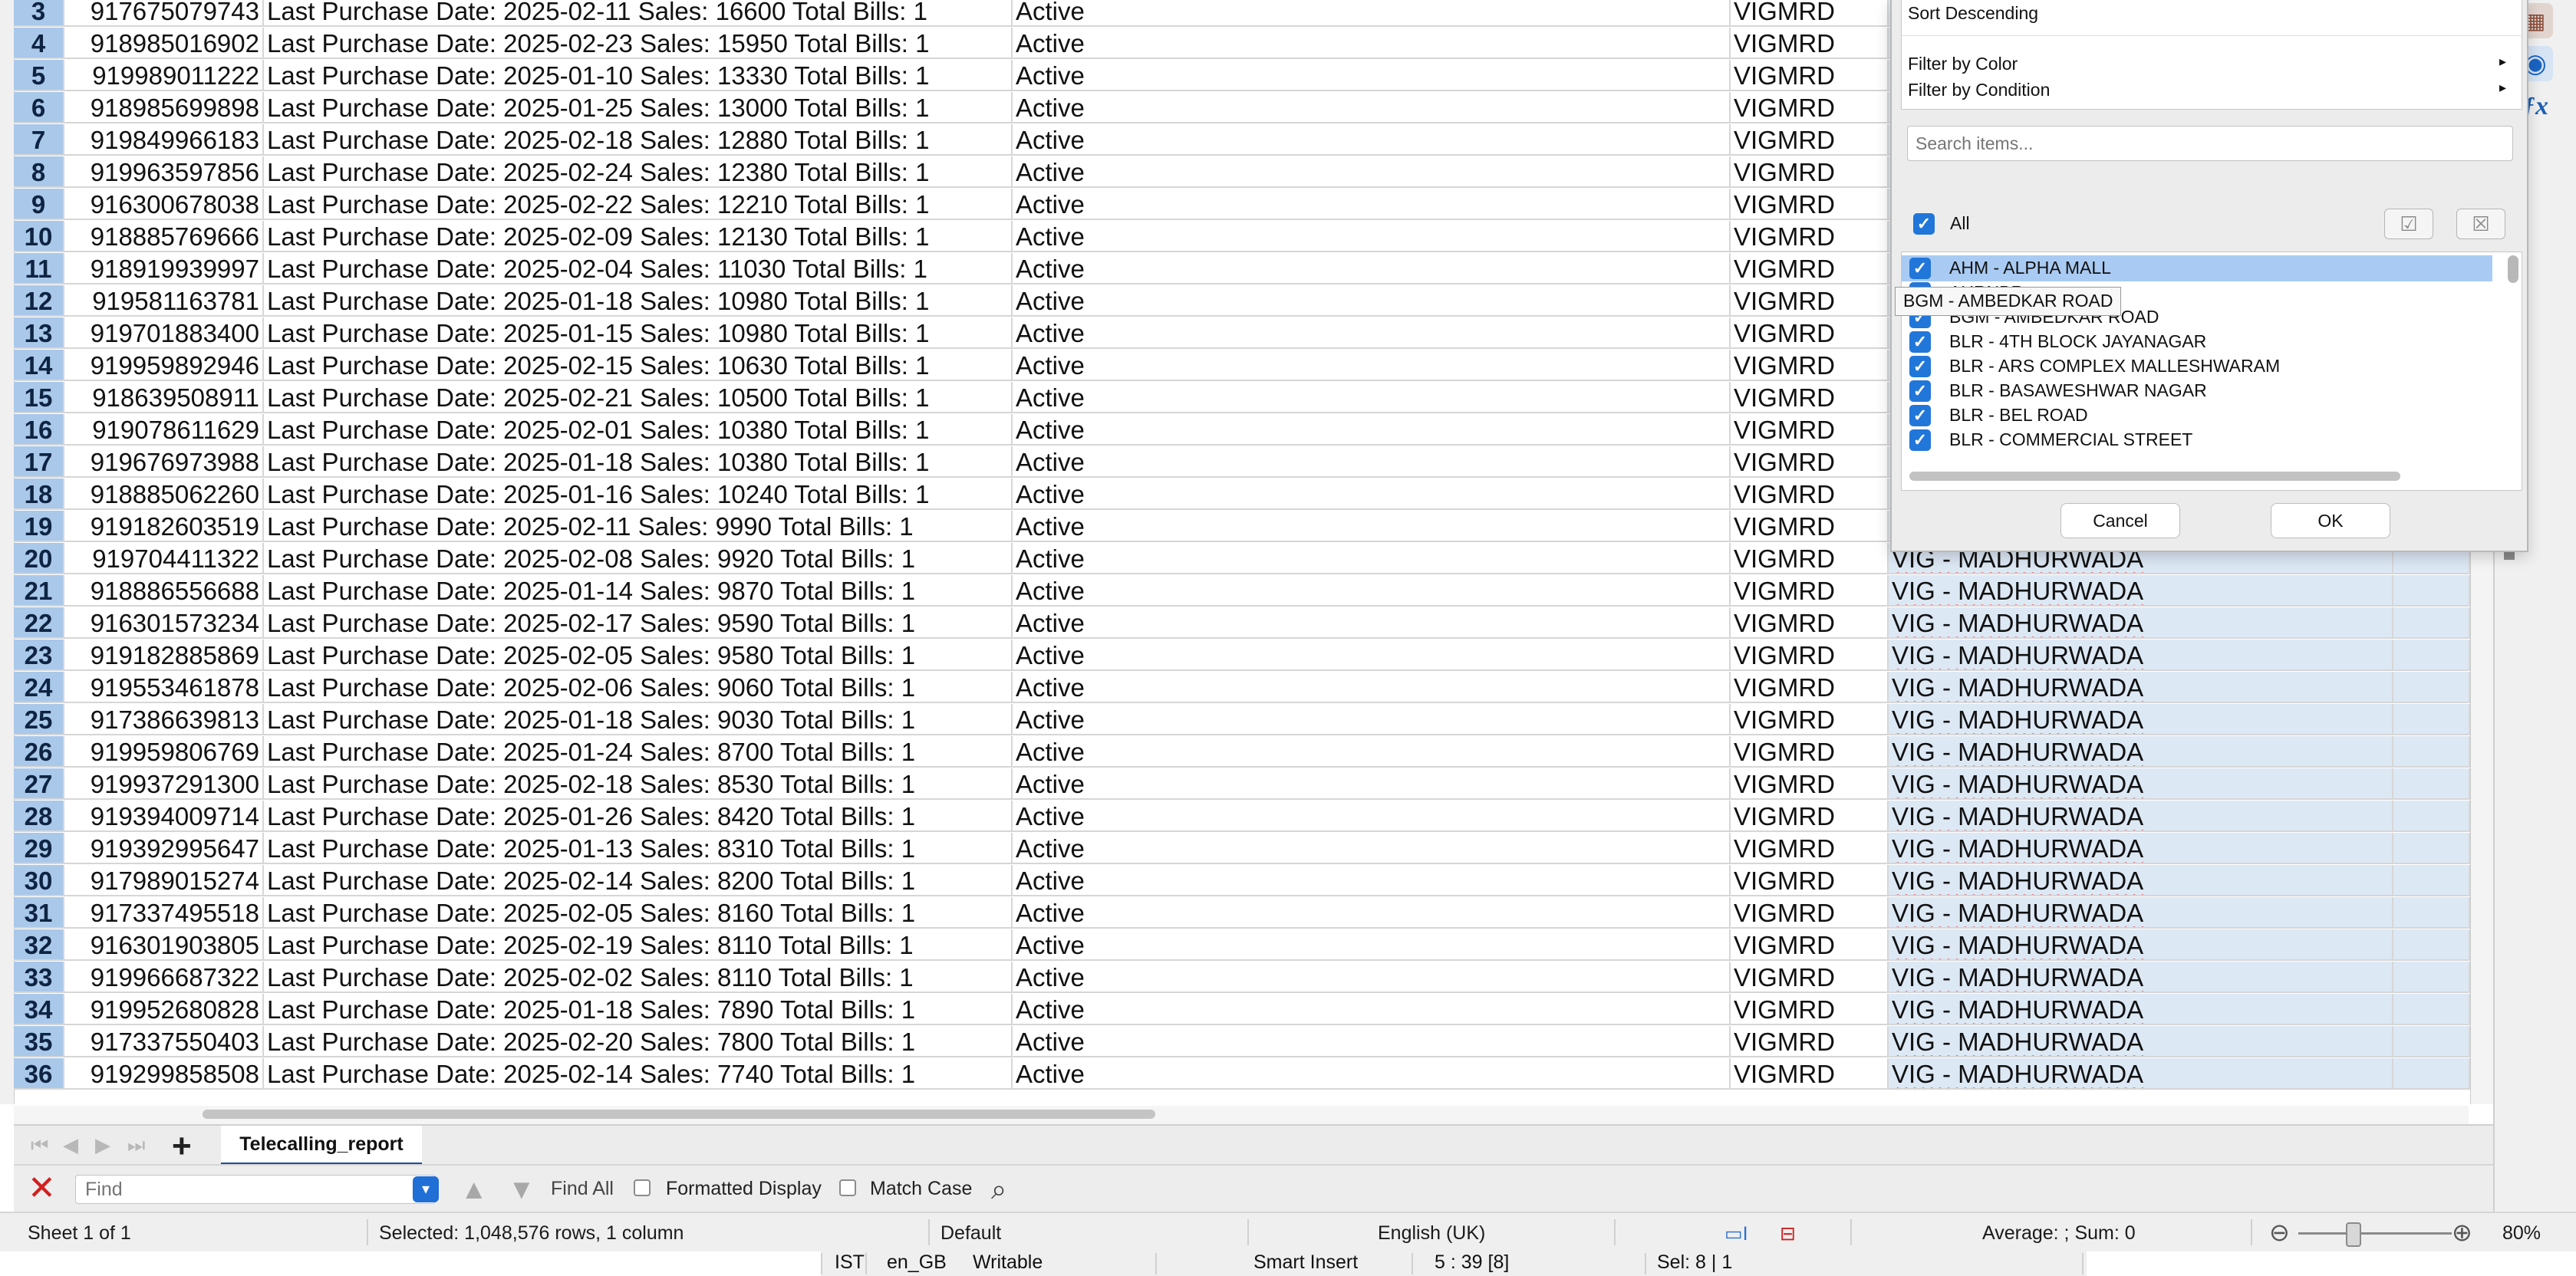  Describe the element at coordinates (164, 397) in the screenshot. I see `phone-cell: 918639508911` at that location.